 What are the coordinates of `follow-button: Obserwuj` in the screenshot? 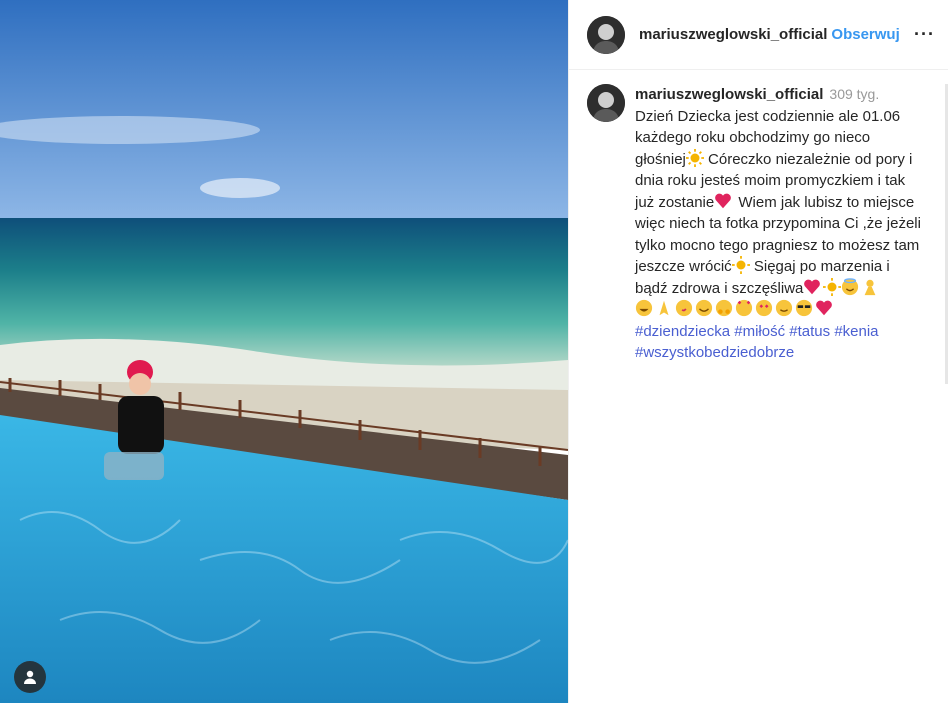 It's located at (865, 34).